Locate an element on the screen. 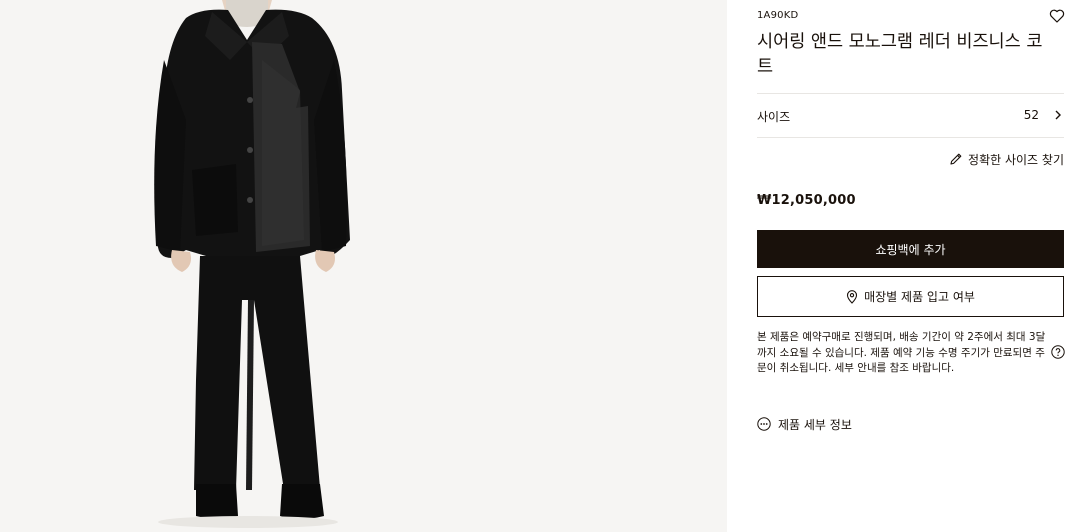 The height and width of the screenshot is (532, 1080). more-dots-circle-icon is located at coordinates (764, 424).